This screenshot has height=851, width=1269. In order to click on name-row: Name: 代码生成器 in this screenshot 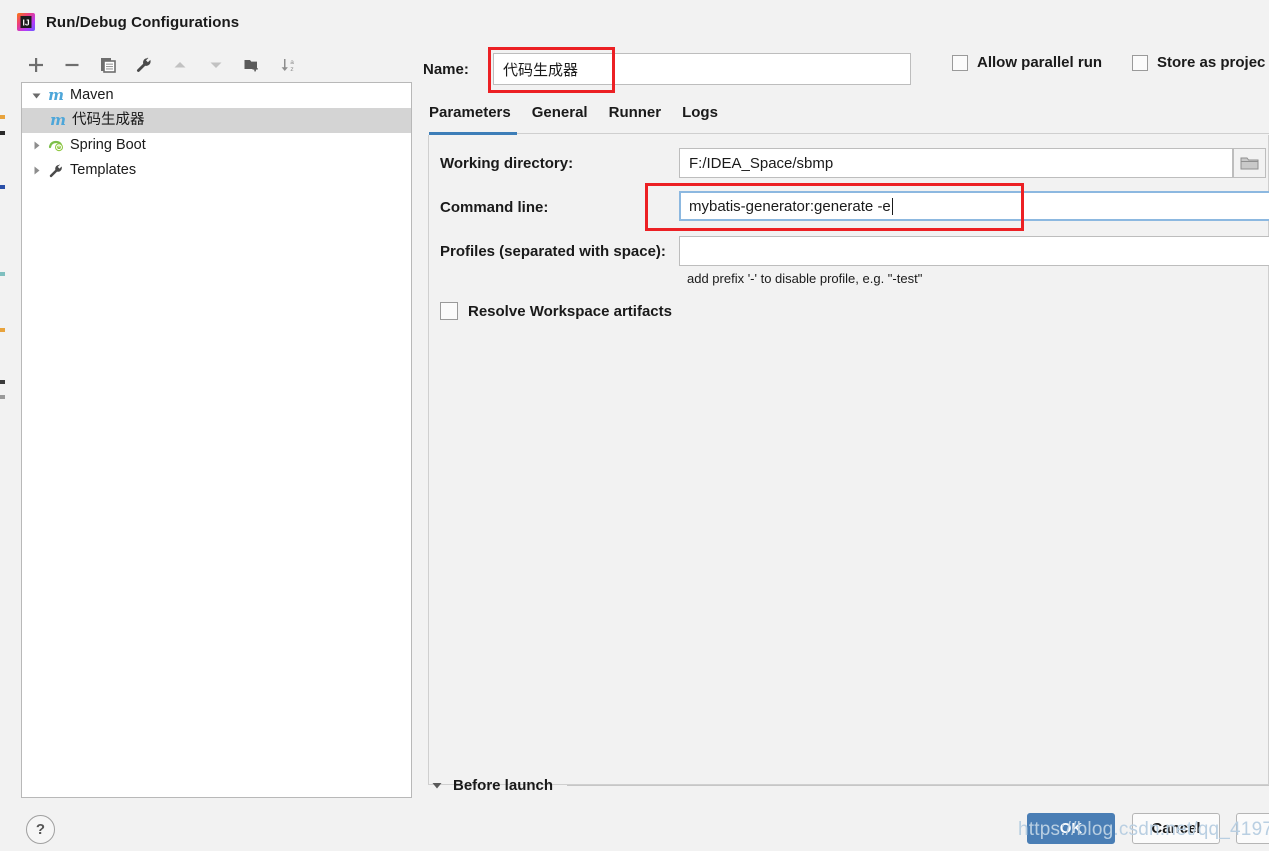, I will do `click(667, 69)`.